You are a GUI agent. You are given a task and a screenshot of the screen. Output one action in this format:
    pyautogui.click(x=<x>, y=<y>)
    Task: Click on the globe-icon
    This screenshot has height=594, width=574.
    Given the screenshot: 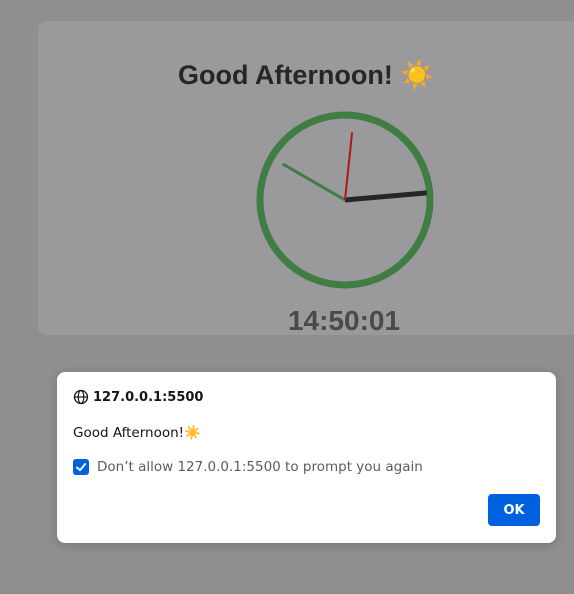 What is the action you would take?
    pyautogui.click(x=81, y=397)
    